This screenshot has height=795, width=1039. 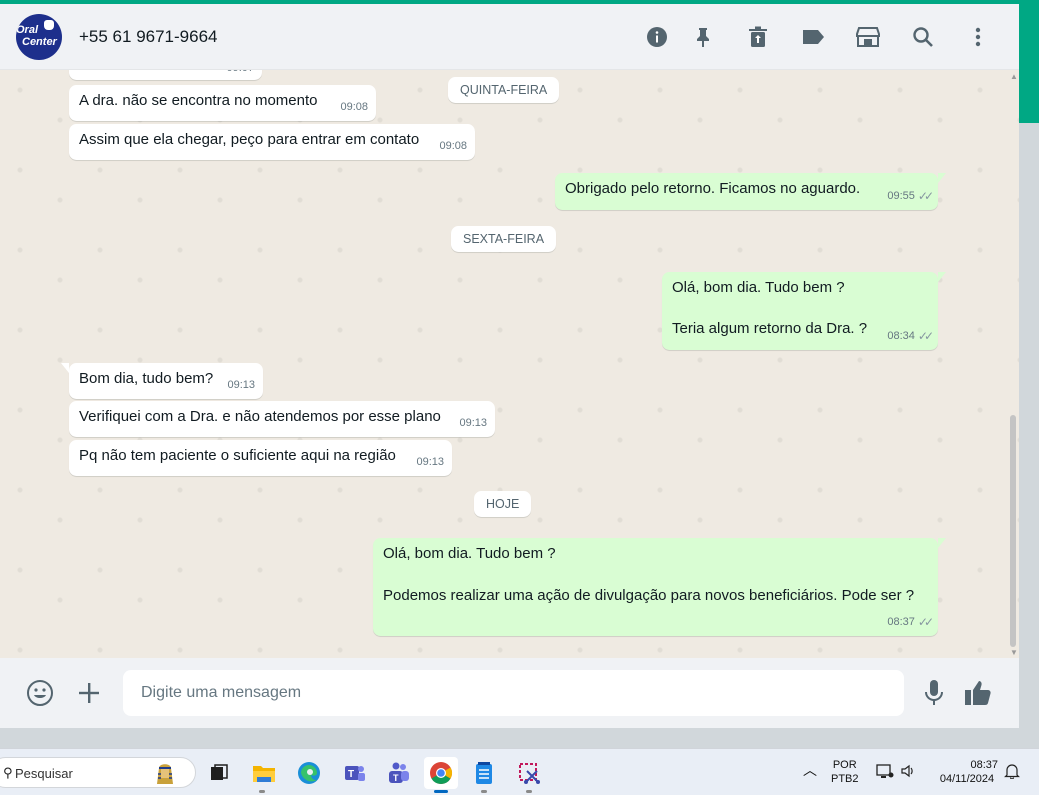 What do you see at coordinates (27, 30) in the screenshot?
I see `avatar-text-top: Oral` at bounding box center [27, 30].